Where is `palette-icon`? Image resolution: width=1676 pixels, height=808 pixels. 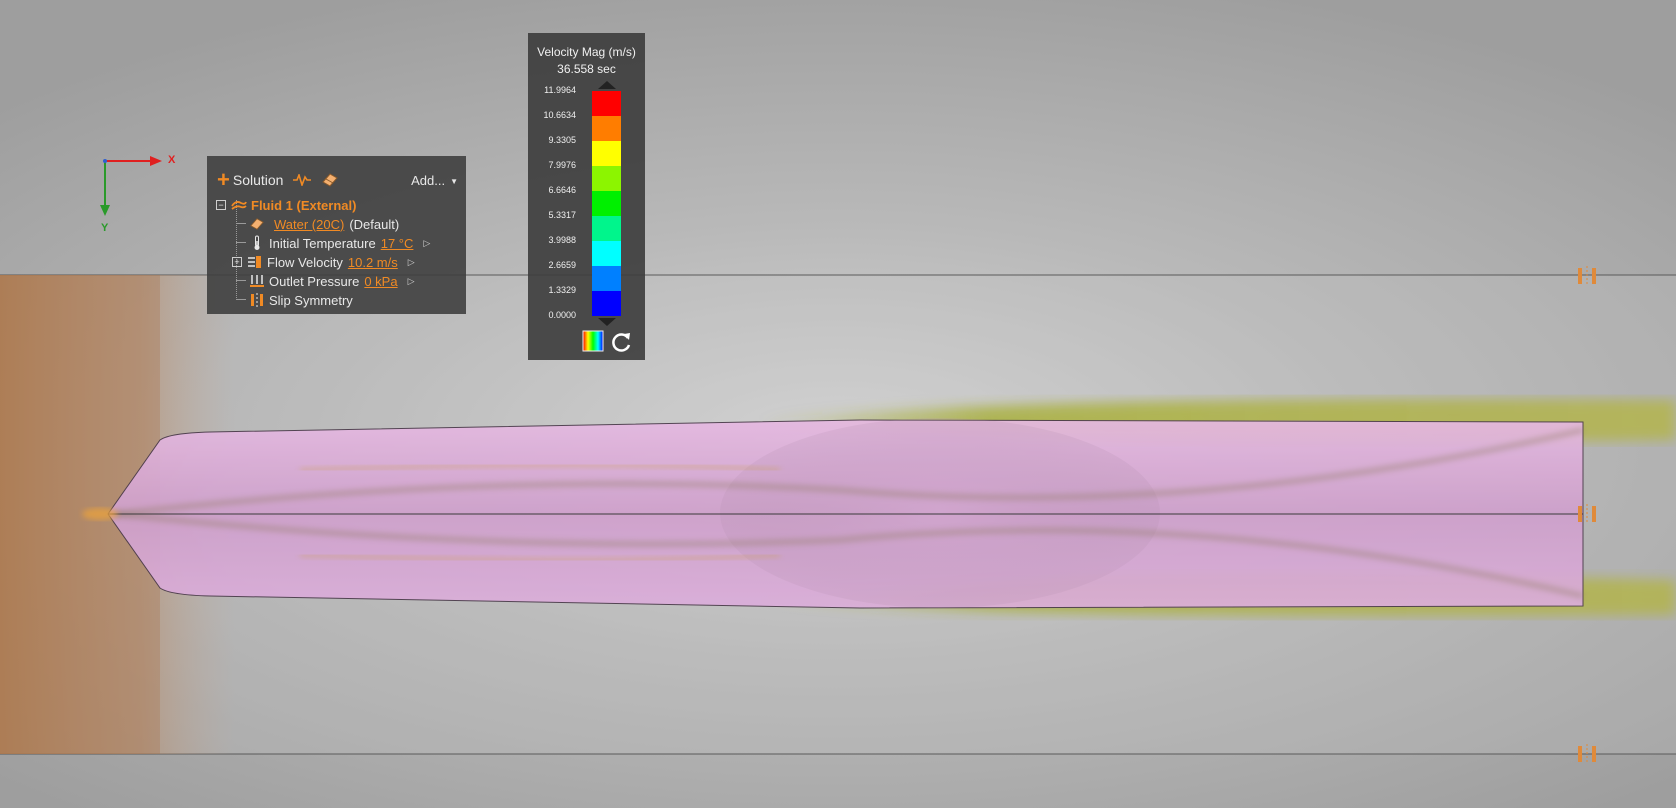
palette-icon is located at coordinates (593, 341).